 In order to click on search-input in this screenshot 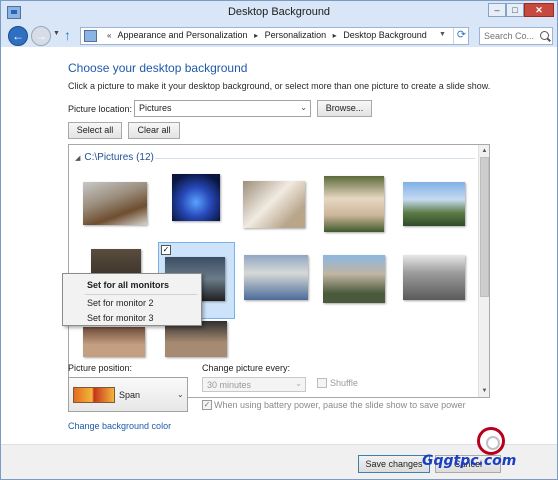, I will do `click(510, 36)`.